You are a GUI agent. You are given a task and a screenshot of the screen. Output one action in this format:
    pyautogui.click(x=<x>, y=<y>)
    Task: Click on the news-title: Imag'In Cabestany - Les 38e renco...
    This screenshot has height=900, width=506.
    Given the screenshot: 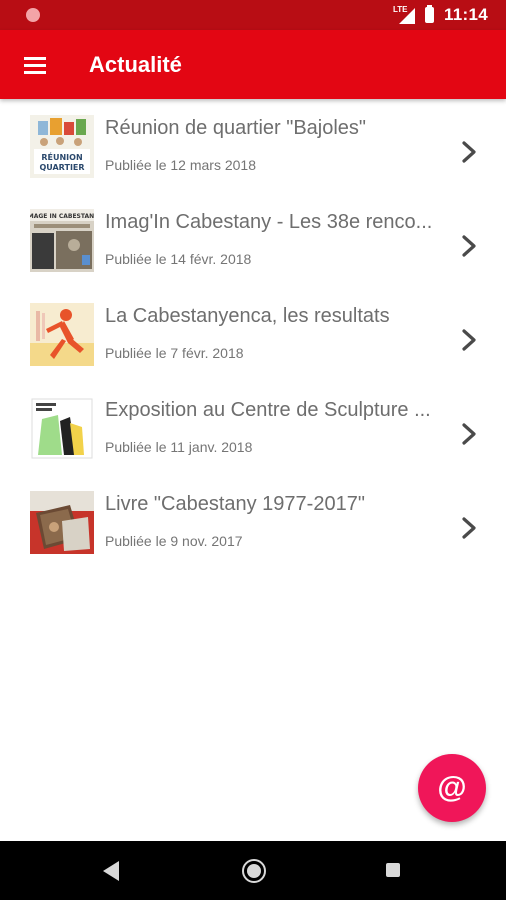 What is the action you would take?
    pyautogui.click(x=269, y=222)
    